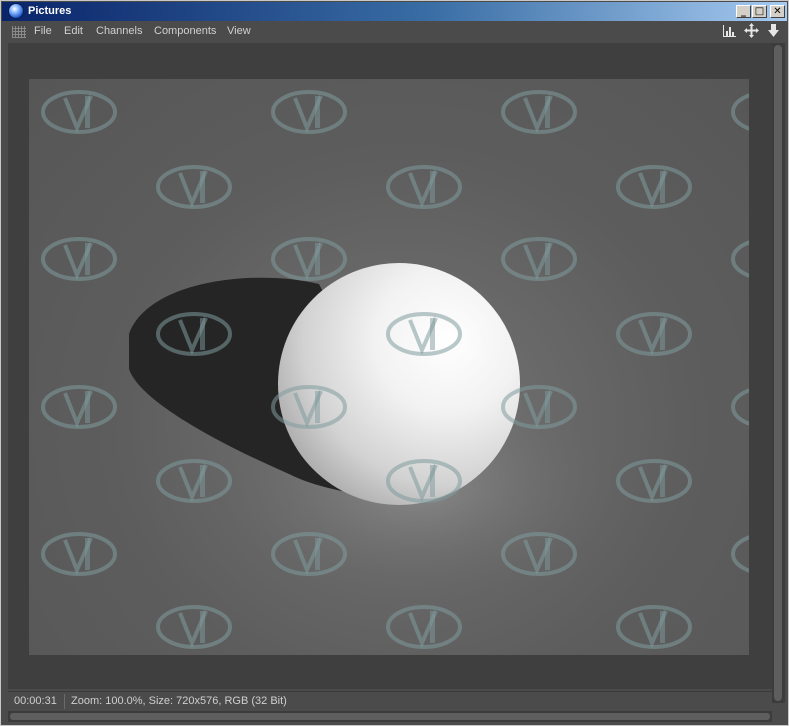 Image resolution: width=789 pixels, height=726 pixels. I want to click on maximize-button: □, so click(759, 11).